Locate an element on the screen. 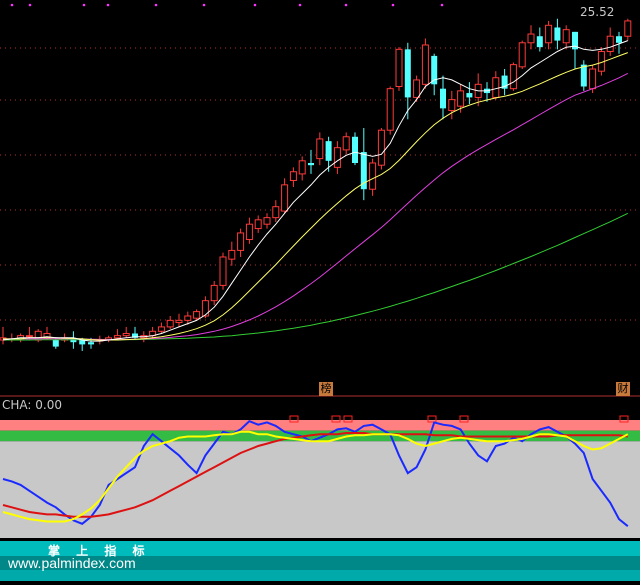 The width and height of the screenshot is (640, 585). badge-bang: 榜 is located at coordinates (326, 389).